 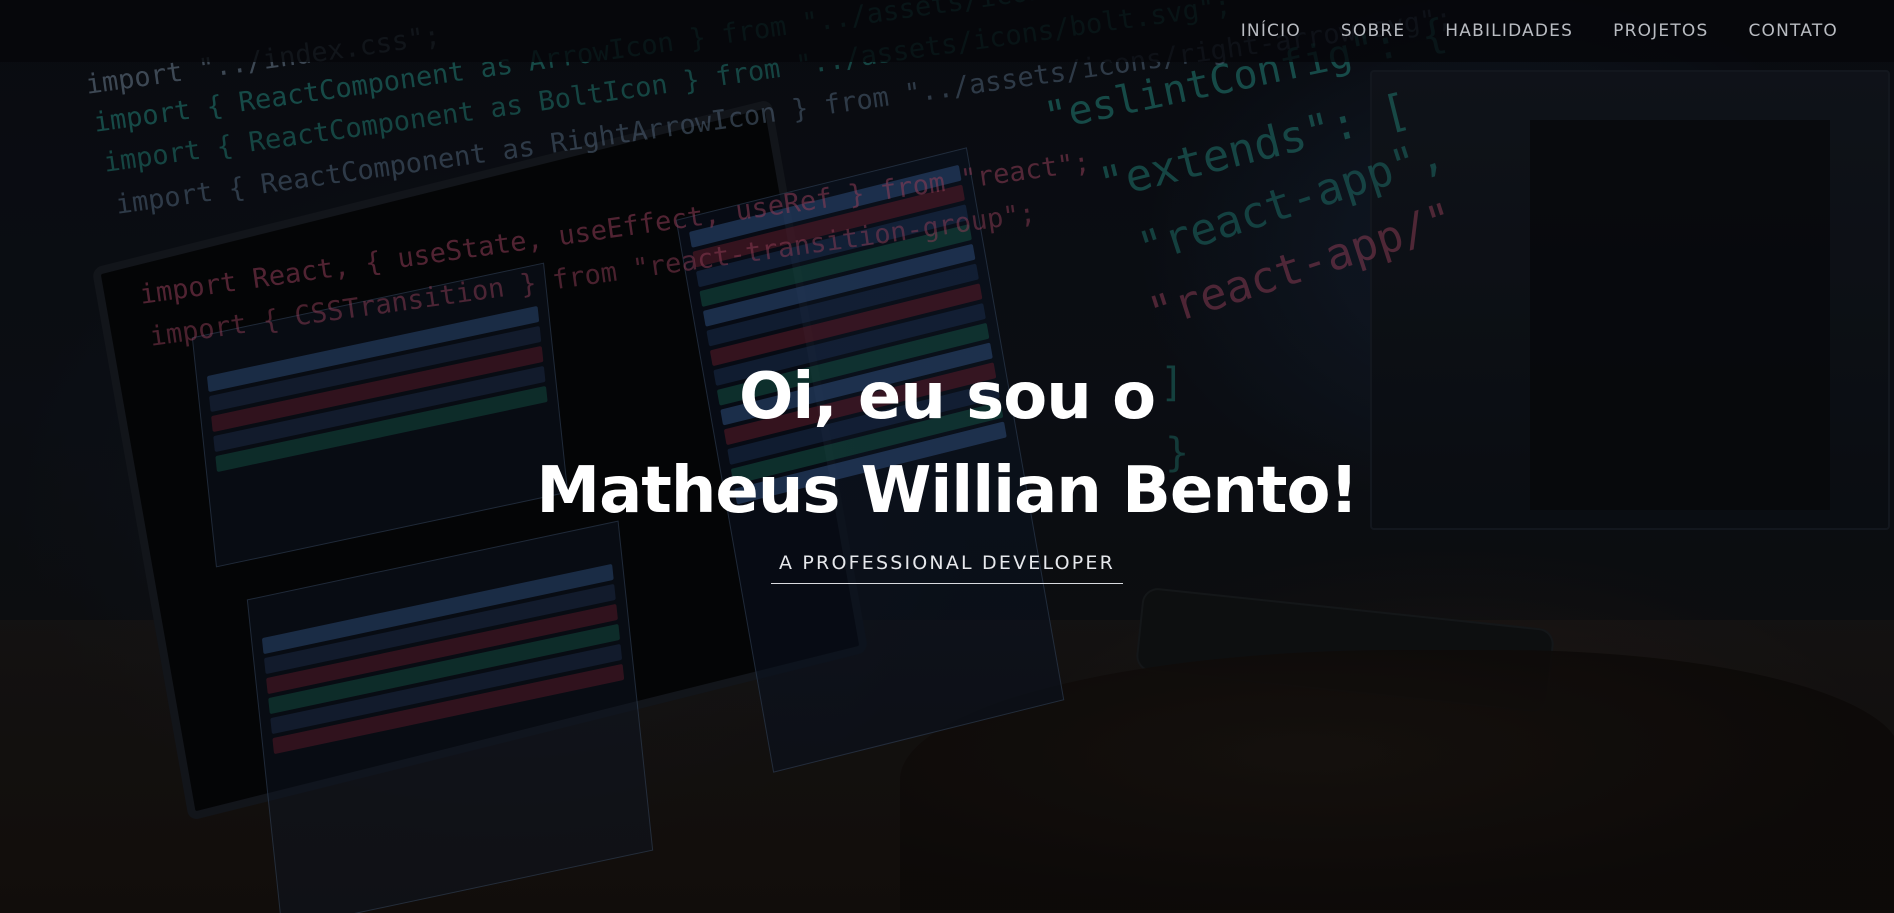 What do you see at coordinates (1660, 31) in the screenshot?
I see `nav-link-projetos: PROJETOS` at bounding box center [1660, 31].